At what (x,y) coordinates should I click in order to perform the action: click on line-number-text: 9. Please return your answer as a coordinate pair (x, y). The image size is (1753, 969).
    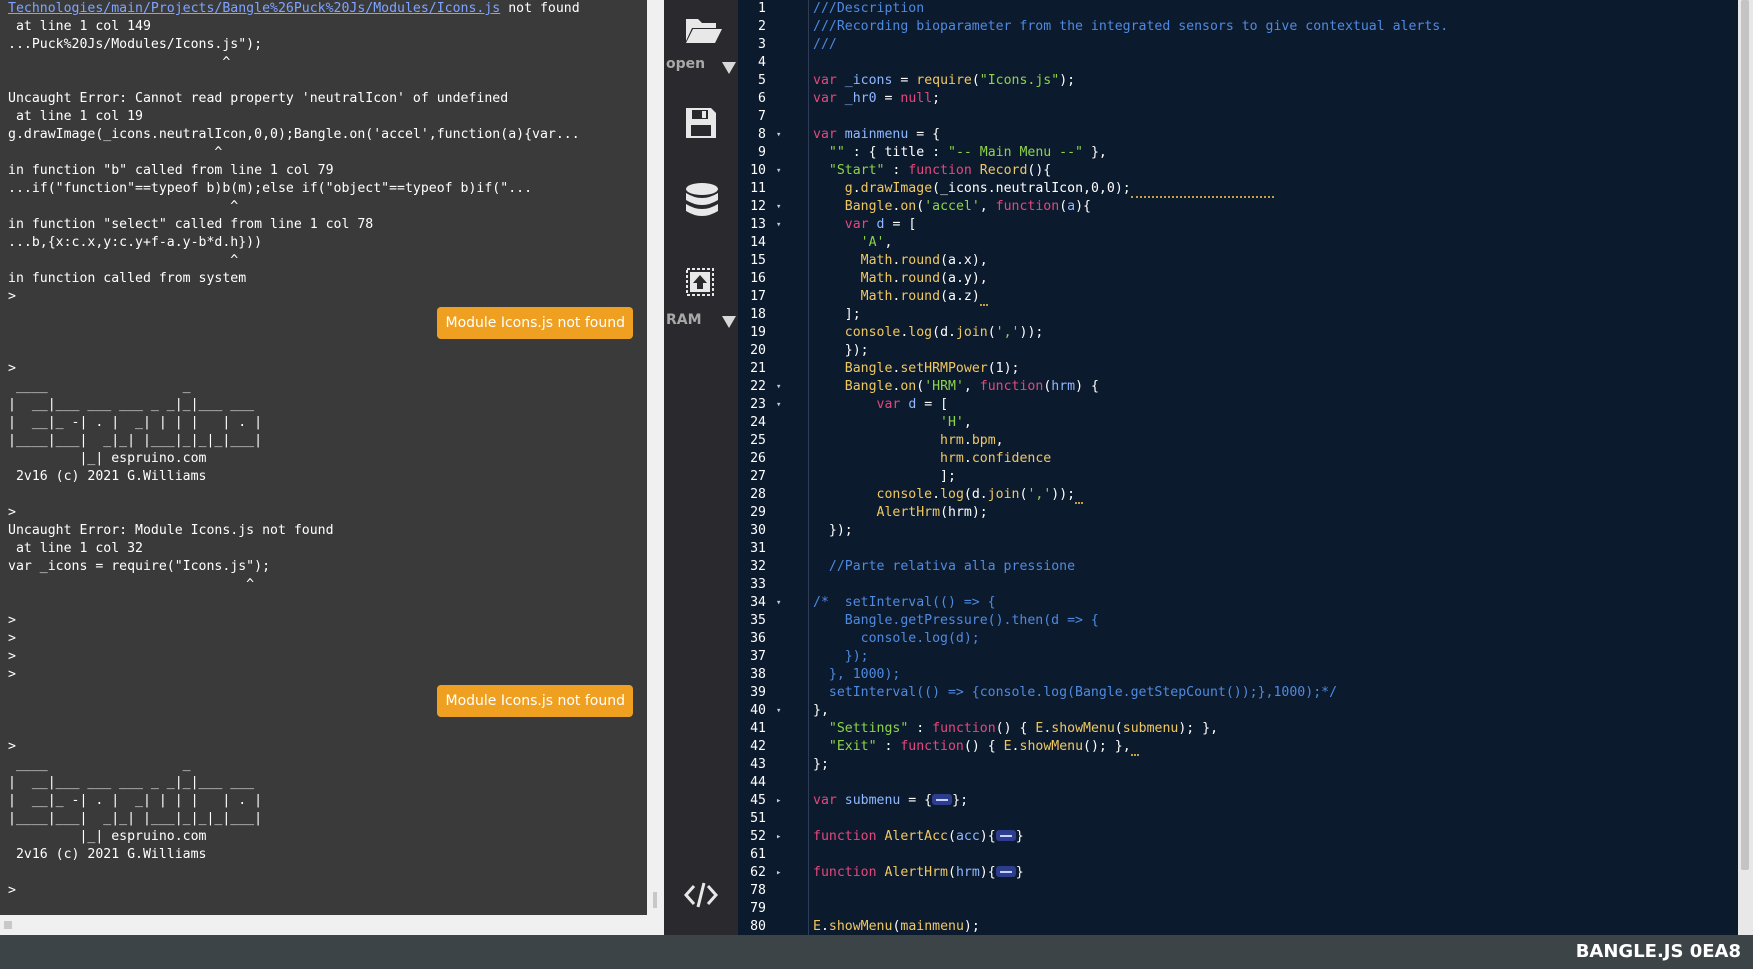
    Looking at the image, I should click on (762, 152).